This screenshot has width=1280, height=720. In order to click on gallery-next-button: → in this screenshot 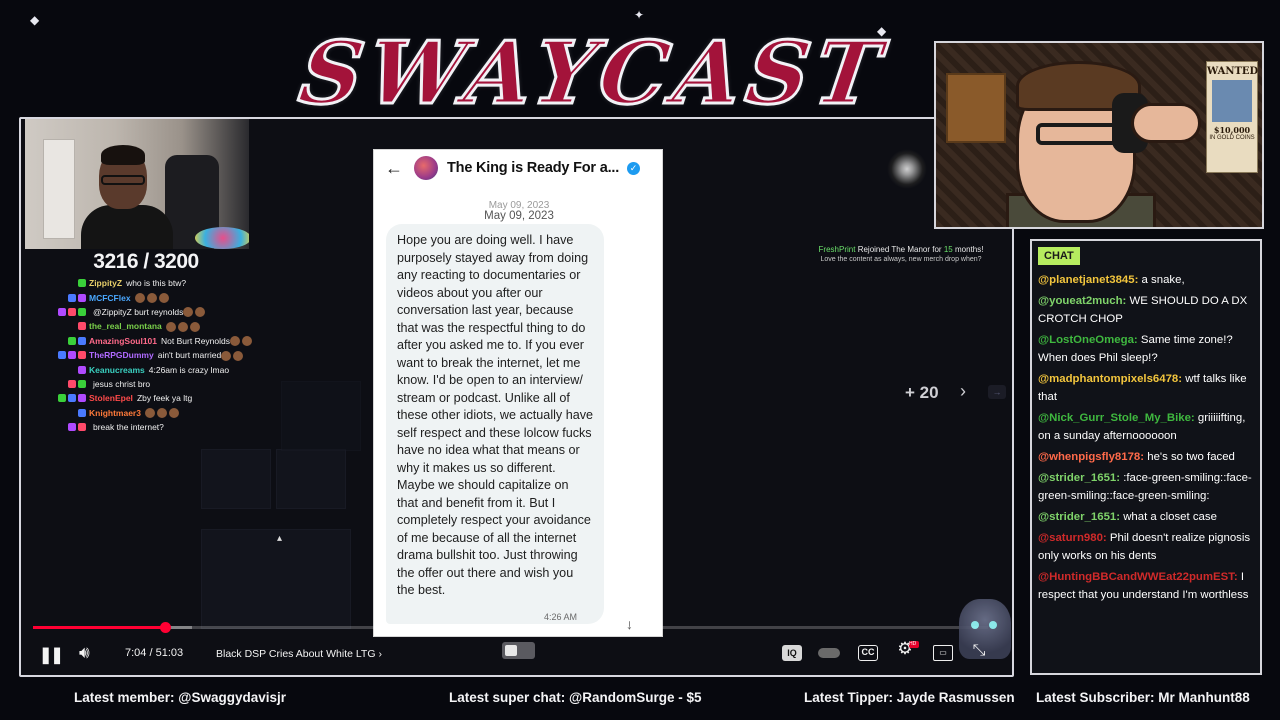, I will do `click(997, 392)`.